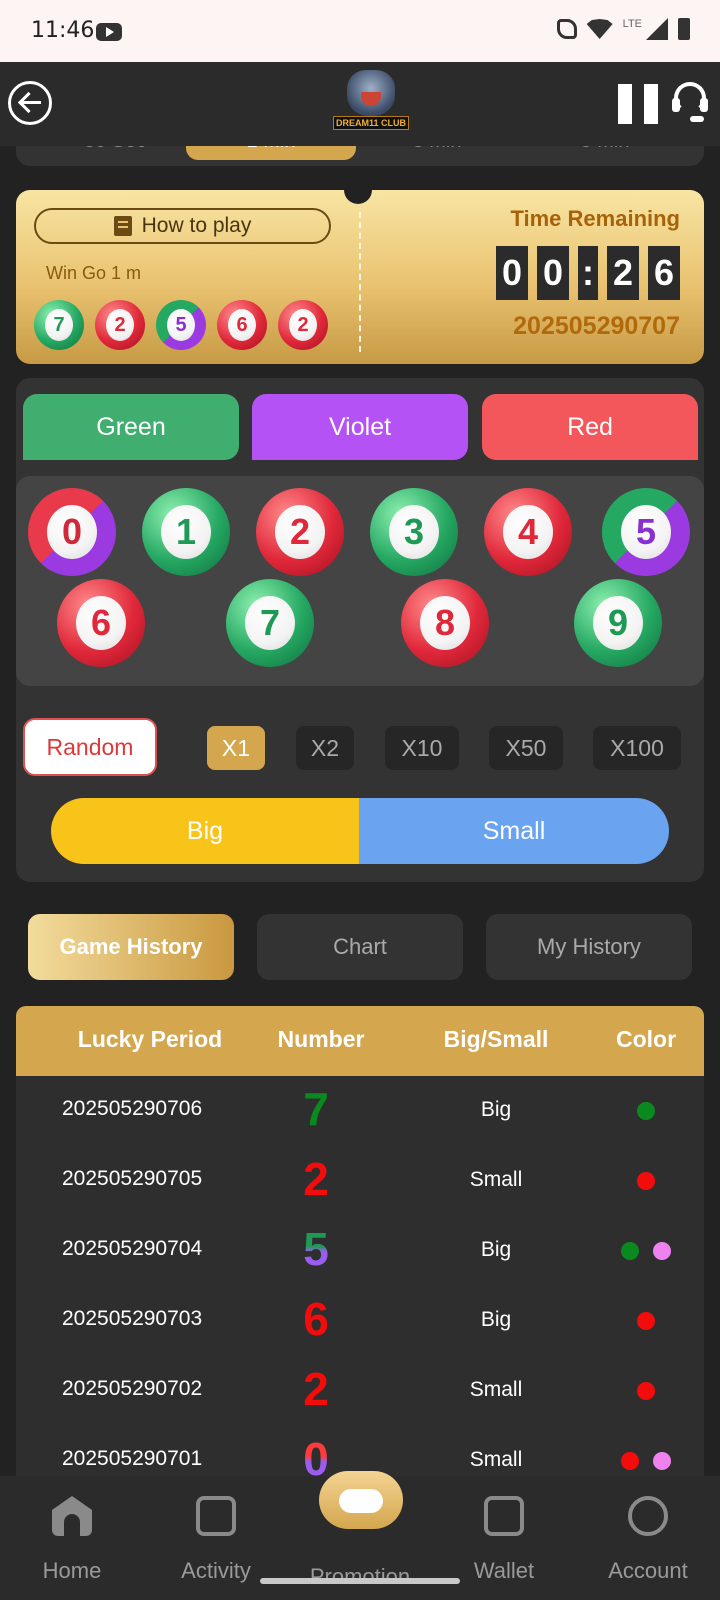 The height and width of the screenshot is (1600, 720). I want to click on recent-ball: 5, so click(181, 325).